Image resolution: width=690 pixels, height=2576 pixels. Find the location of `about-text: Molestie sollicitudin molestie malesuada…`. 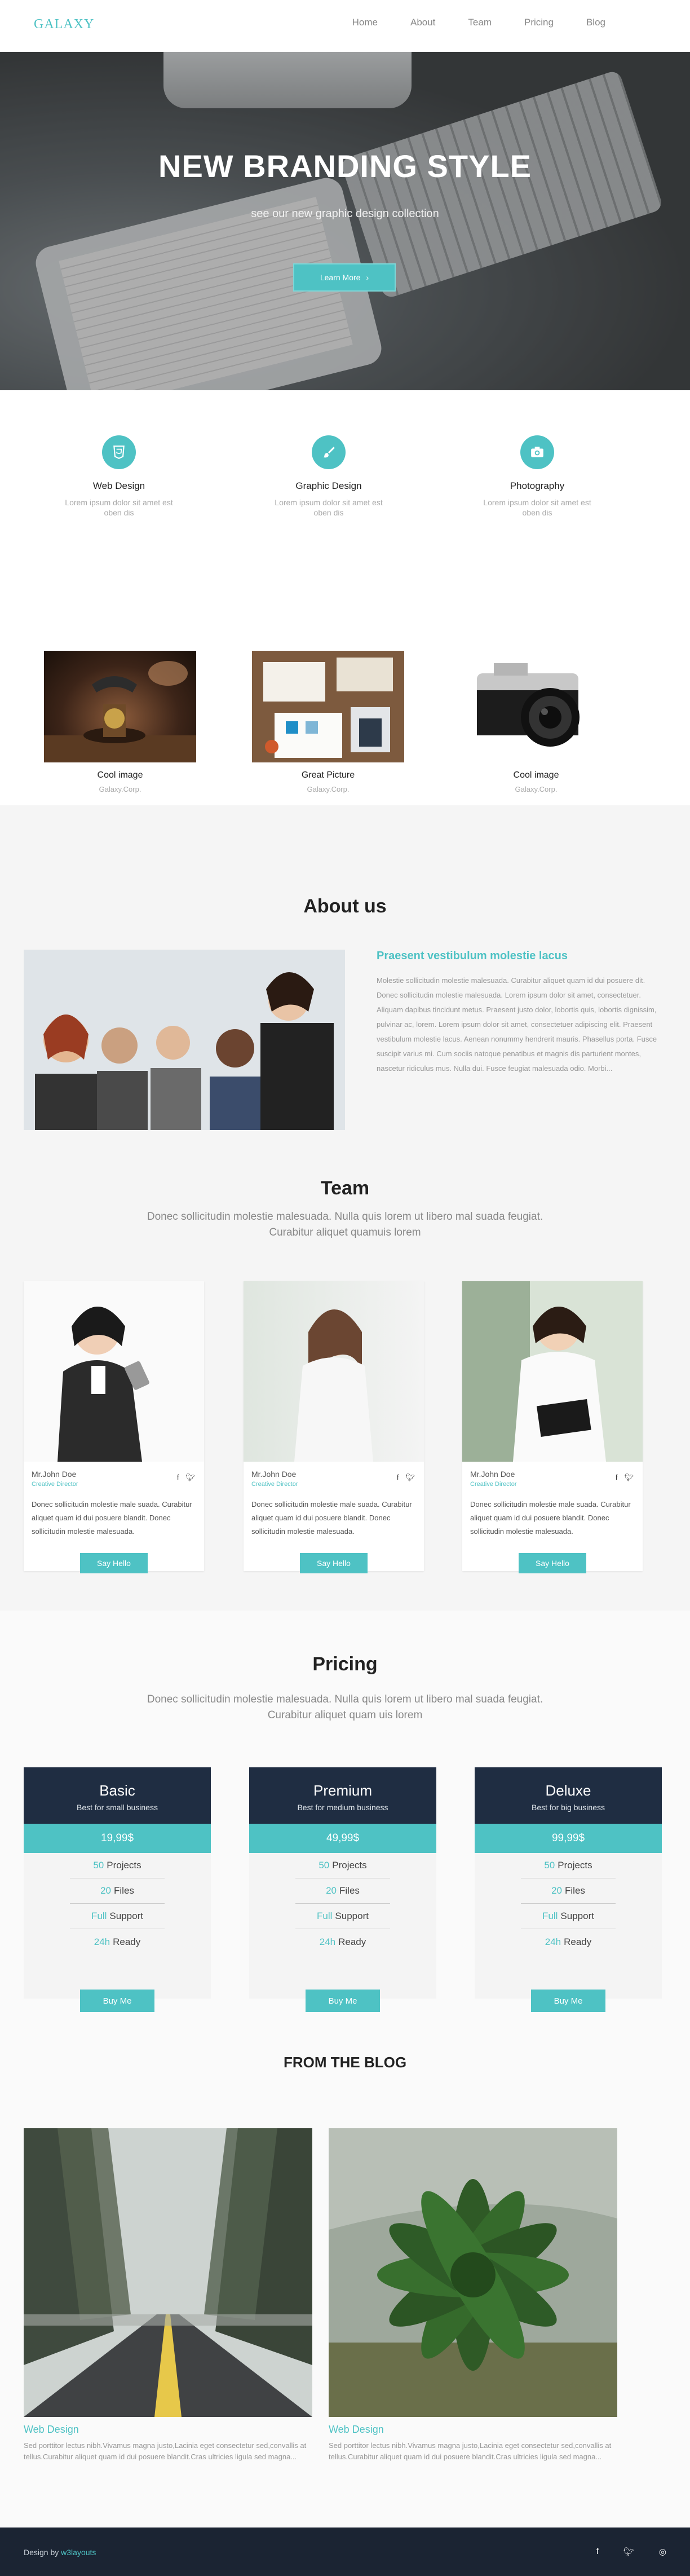

about-text: Molestie sollicitudin molestie malesuada… is located at coordinates (517, 1024).